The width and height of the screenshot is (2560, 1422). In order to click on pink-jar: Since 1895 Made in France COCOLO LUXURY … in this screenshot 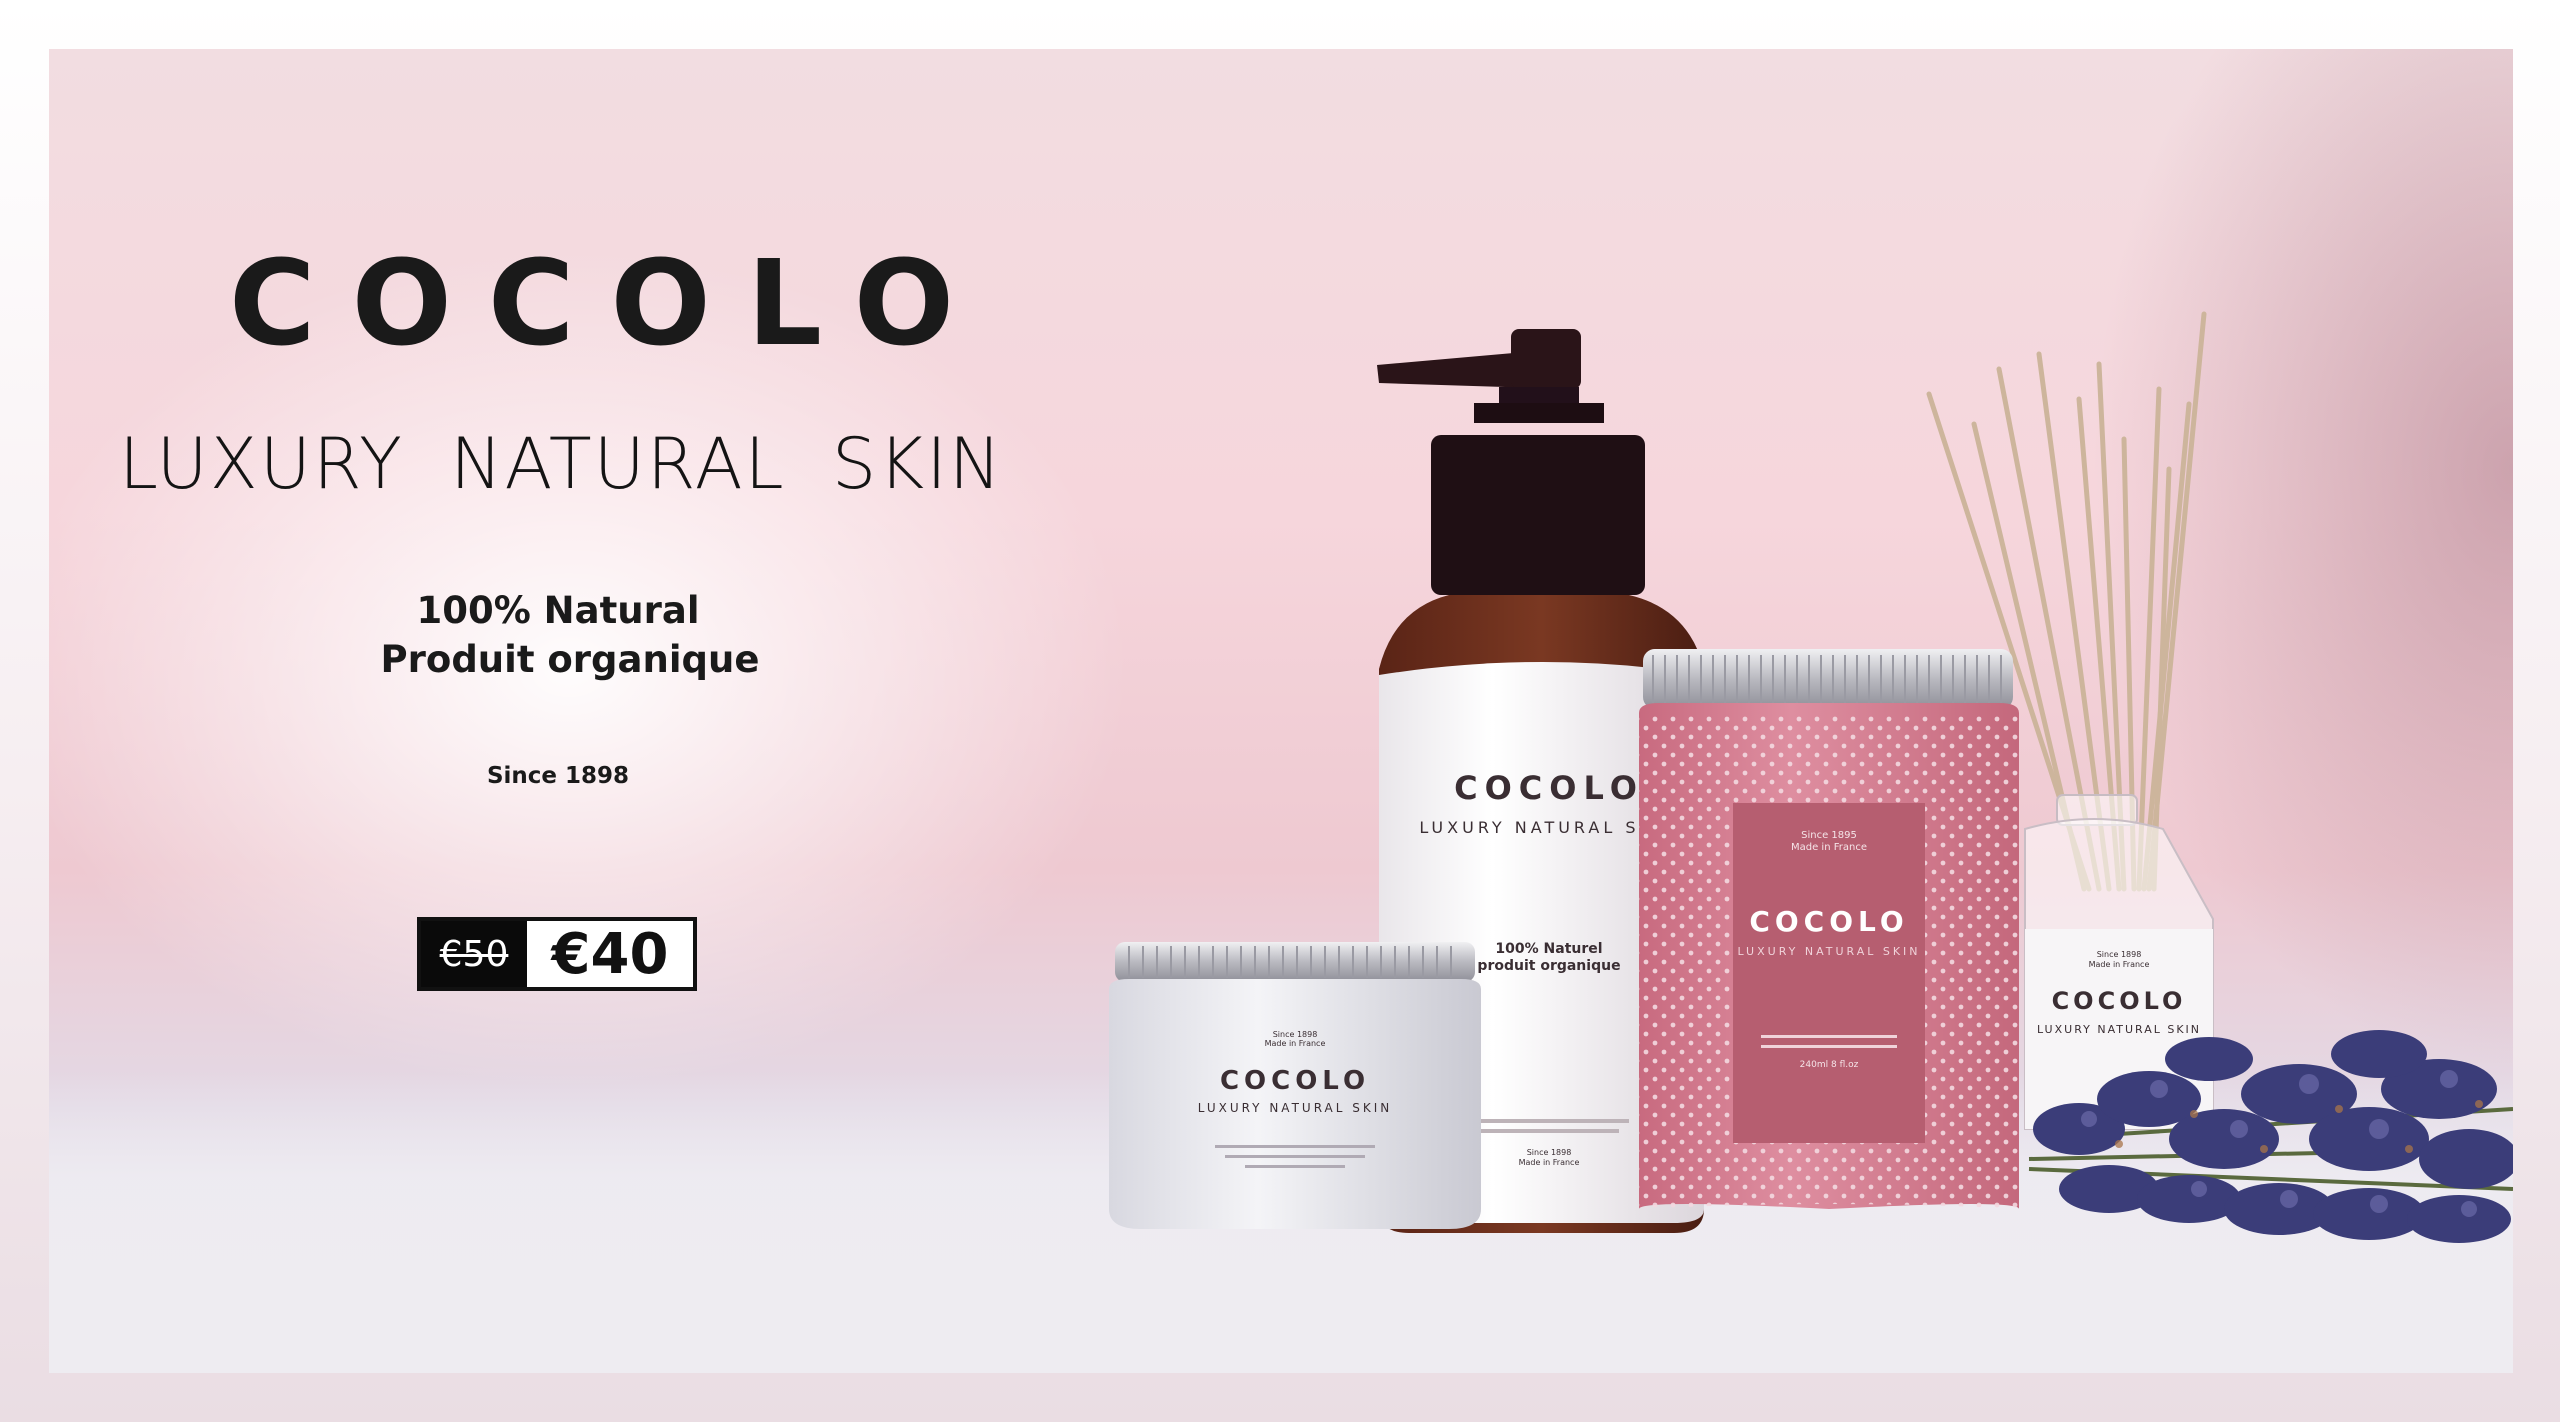, I will do `click(1829, 929)`.